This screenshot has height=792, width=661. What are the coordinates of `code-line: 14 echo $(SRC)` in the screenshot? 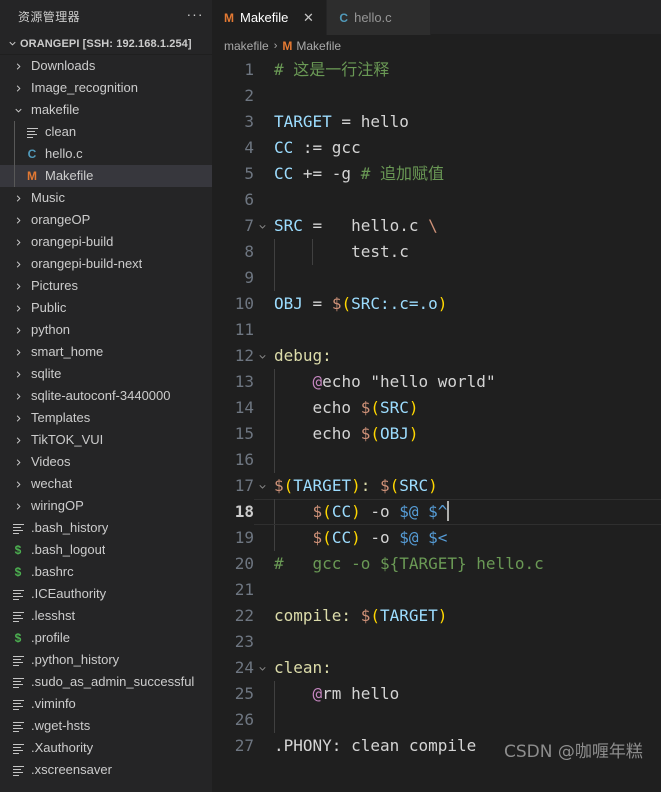 It's located at (436, 408).